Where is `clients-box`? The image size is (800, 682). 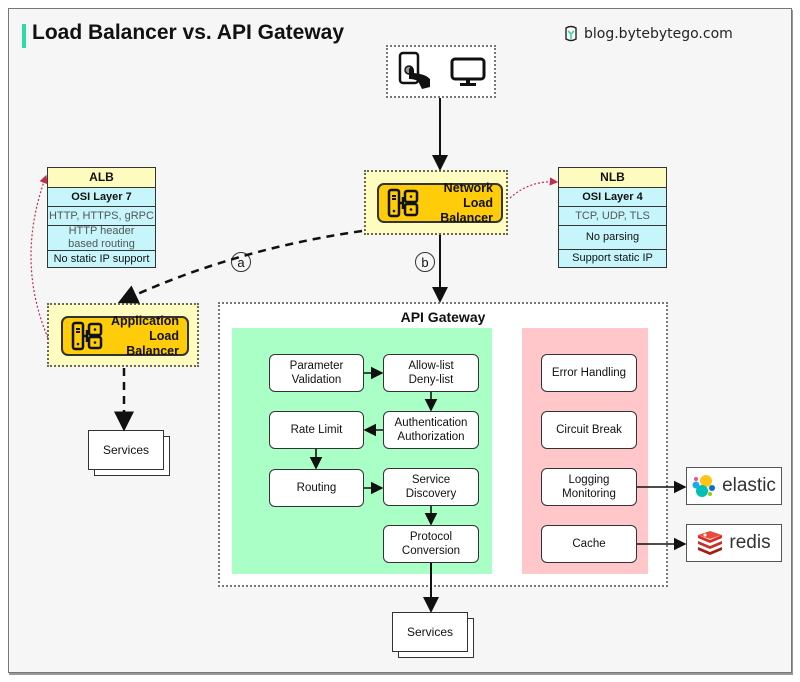 clients-box is located at coordinates (441, 71).